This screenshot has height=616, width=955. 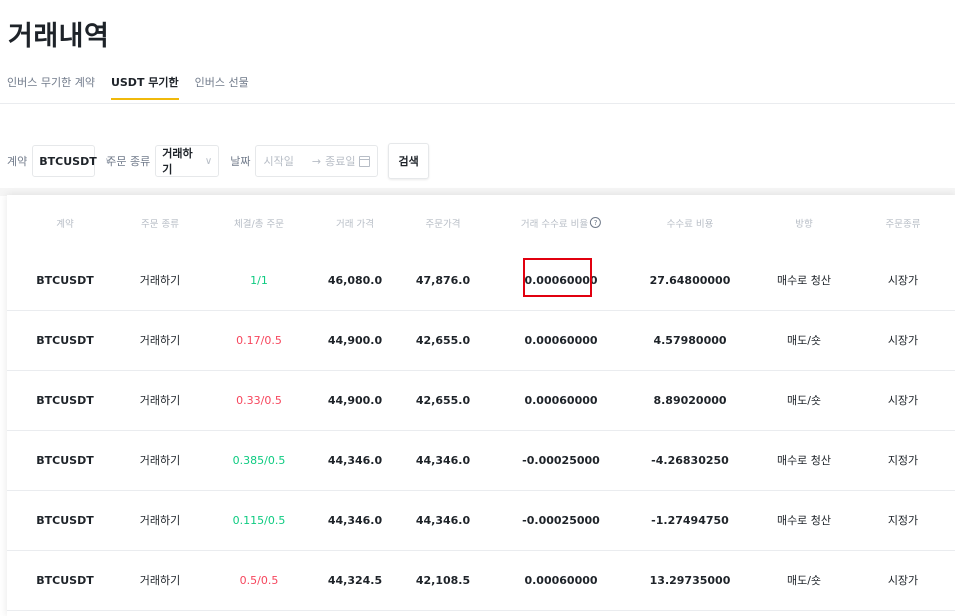 I want to click on header-direction: 방향, so click(x=804, y=224).